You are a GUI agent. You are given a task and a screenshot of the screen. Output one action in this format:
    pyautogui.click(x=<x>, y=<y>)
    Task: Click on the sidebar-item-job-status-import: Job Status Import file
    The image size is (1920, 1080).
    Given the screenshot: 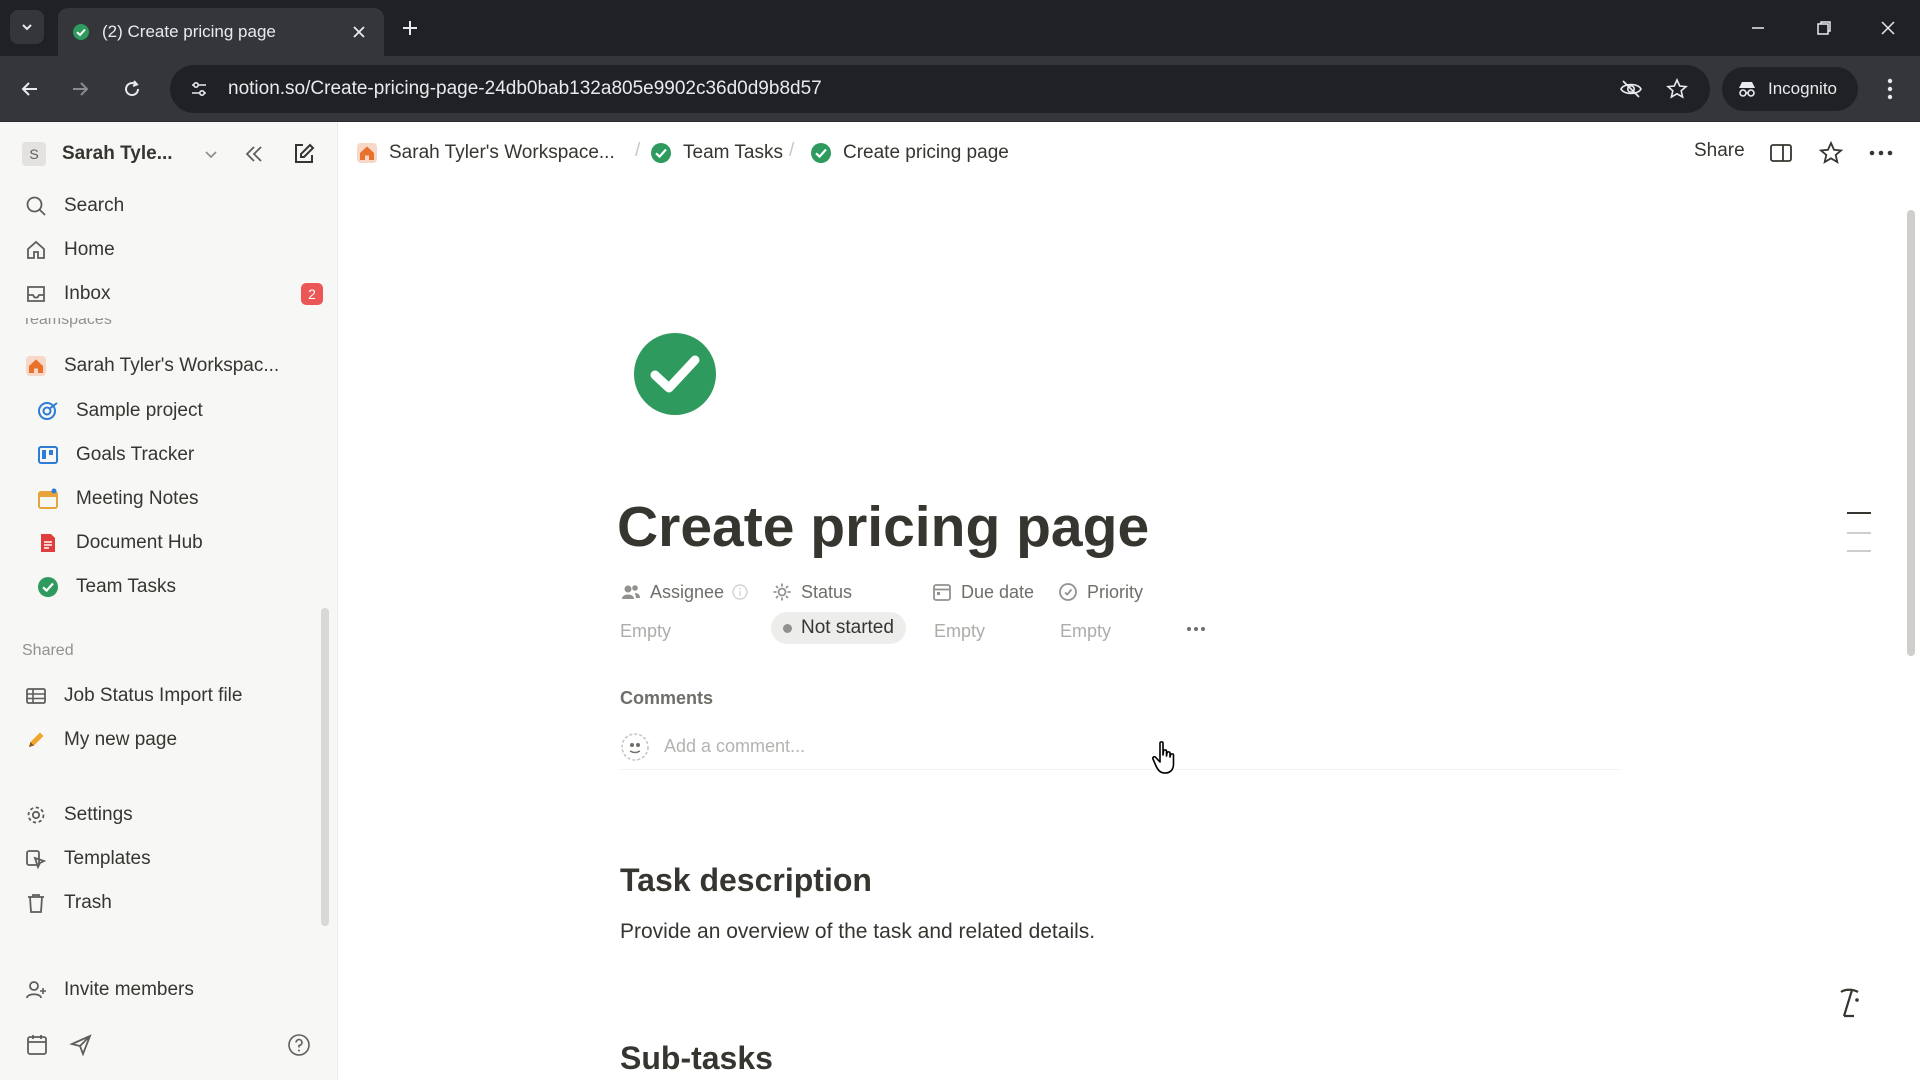 What is the action you would take?
    pyautogui.click(x=172, y=696)
    